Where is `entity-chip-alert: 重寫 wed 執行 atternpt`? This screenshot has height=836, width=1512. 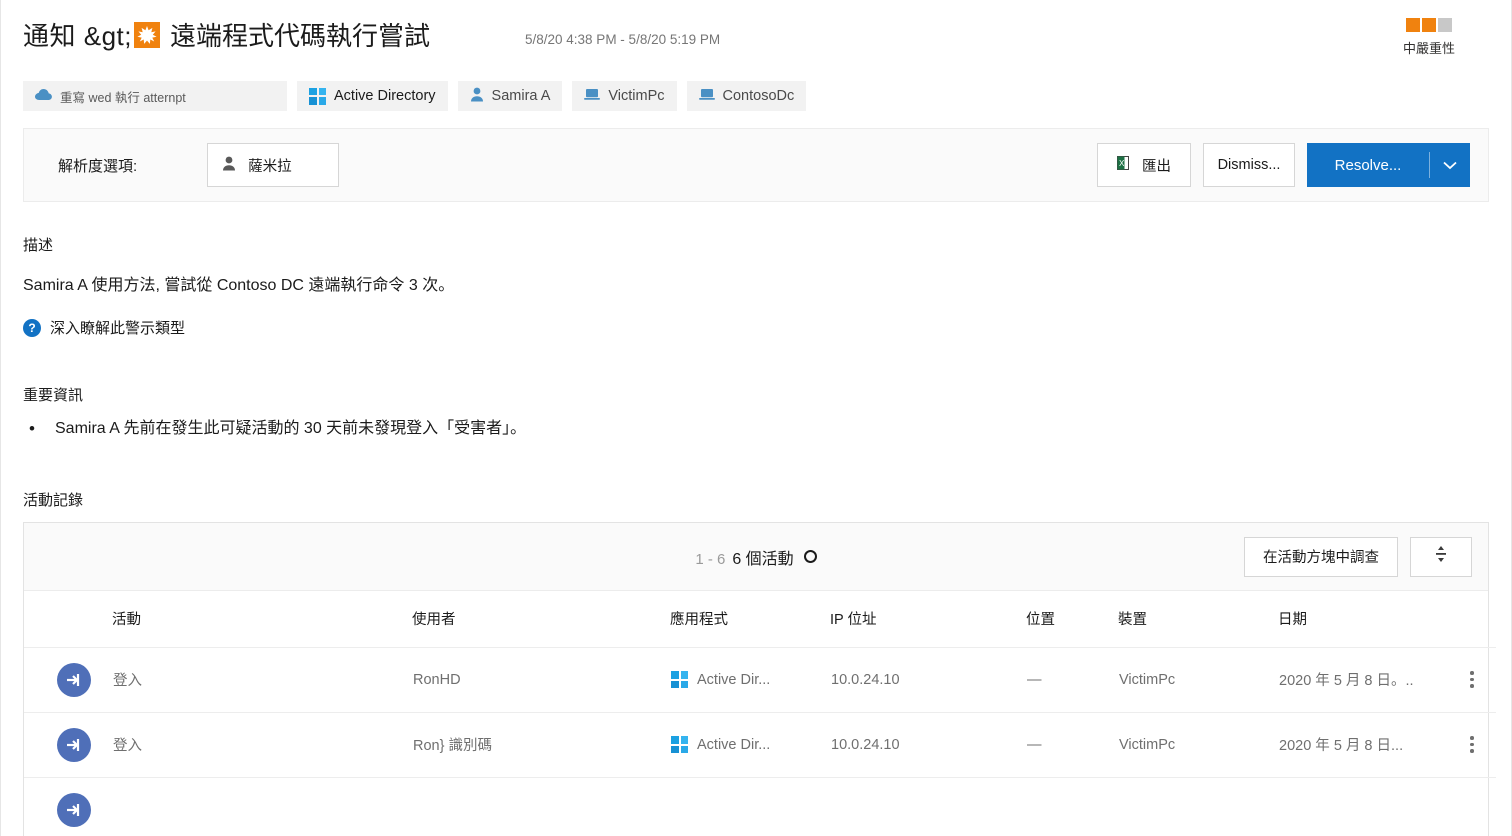
entity-chip-alert: 重寫 wed 執行 atternpt is located at coordinates (155, 96).